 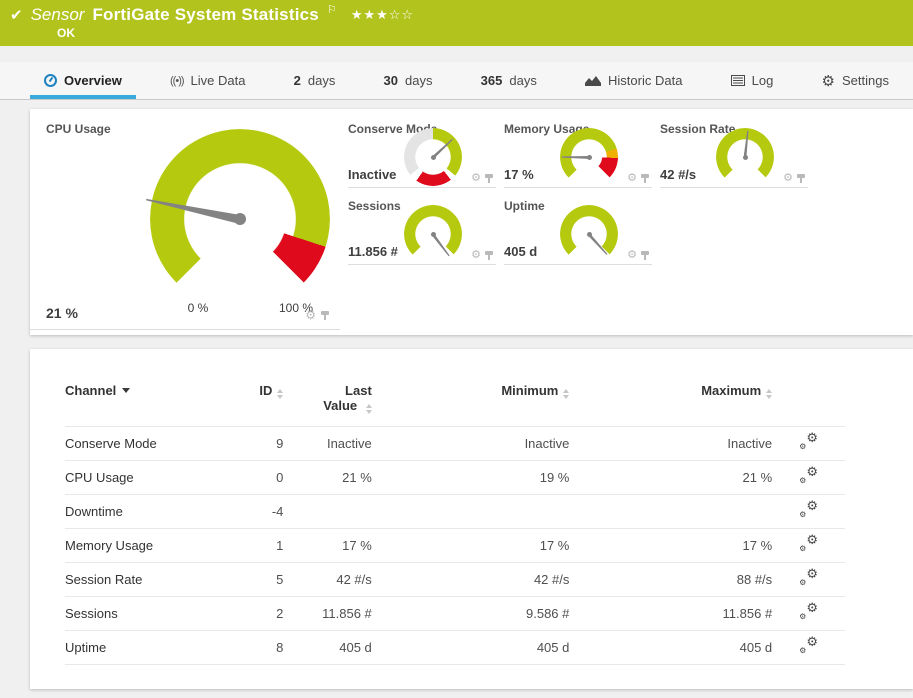 What do you see at coordinates (470, 579) in the screenshot?
I see `channel-minimum: 42 #/s` at bounding box center [470, 579].